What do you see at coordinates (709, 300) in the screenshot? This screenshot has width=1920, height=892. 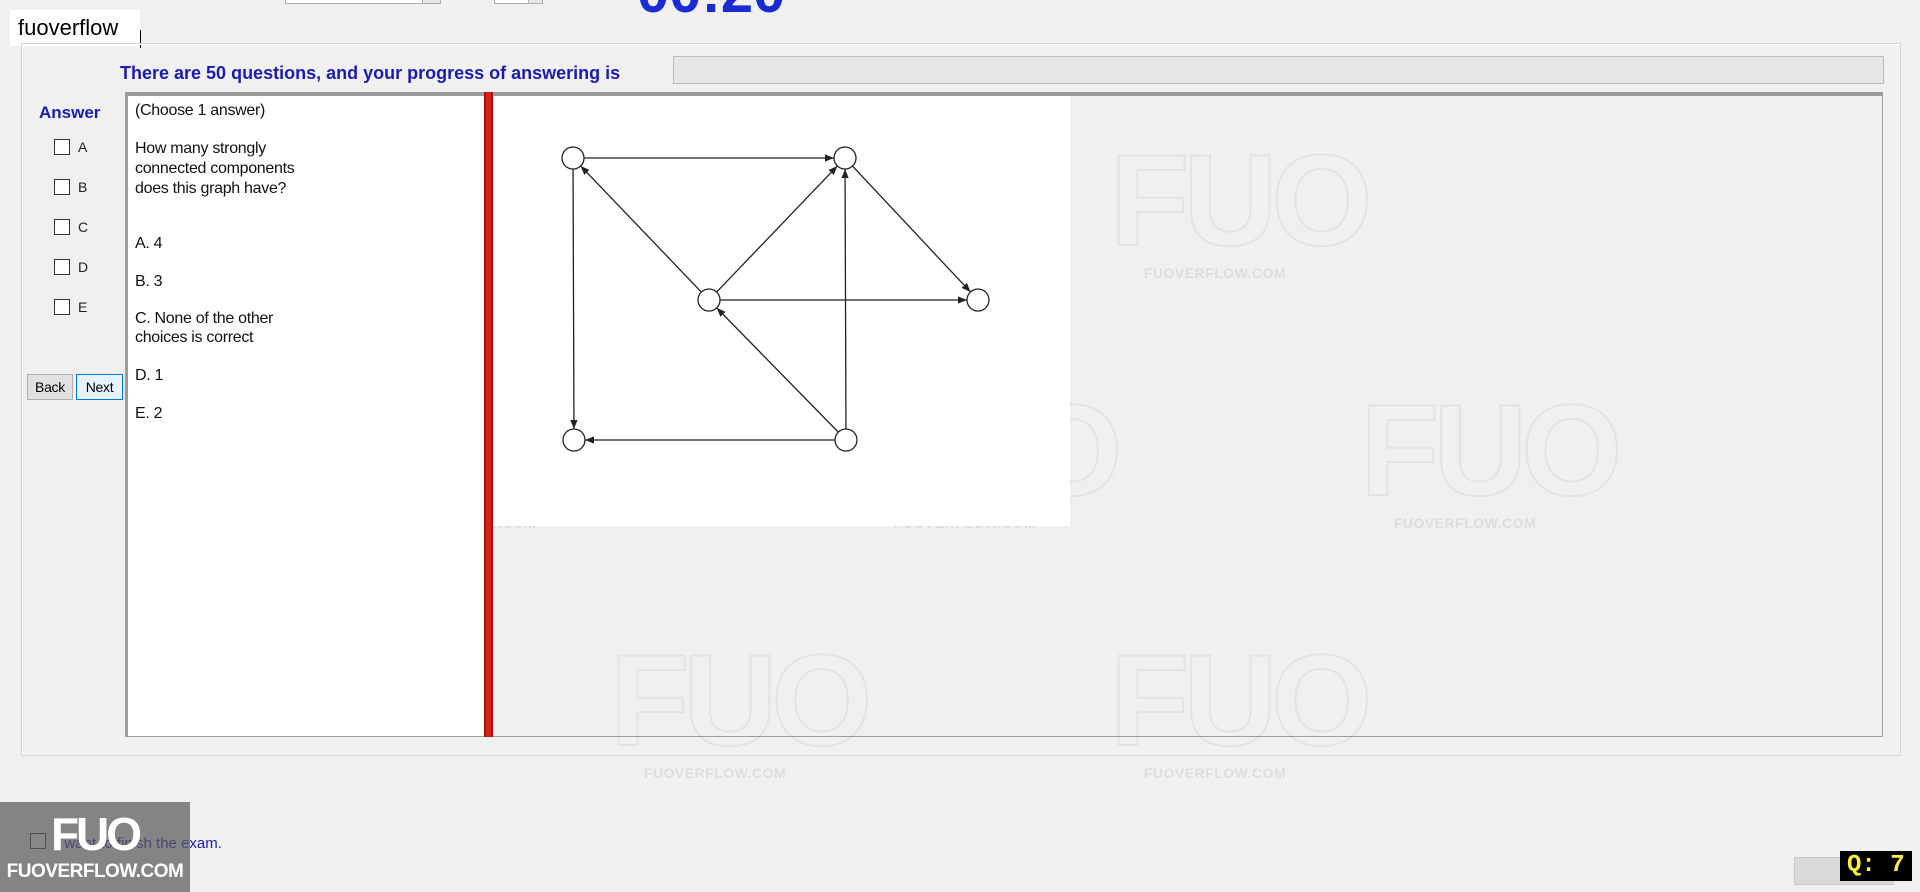 I see `graph-node-n3` at bounding box center [709, 300].